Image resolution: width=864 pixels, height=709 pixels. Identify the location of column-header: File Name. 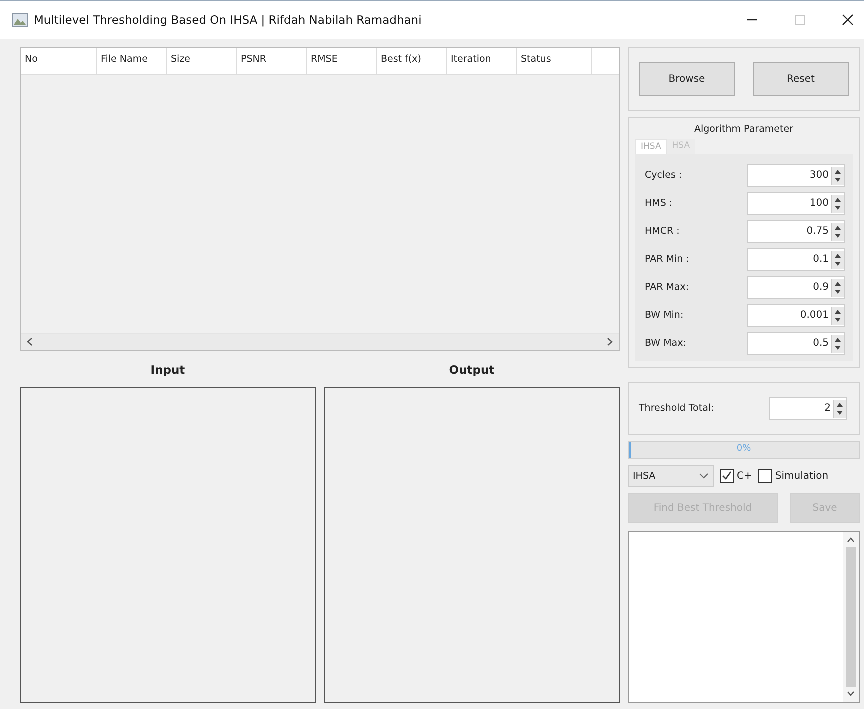
(132, 61).